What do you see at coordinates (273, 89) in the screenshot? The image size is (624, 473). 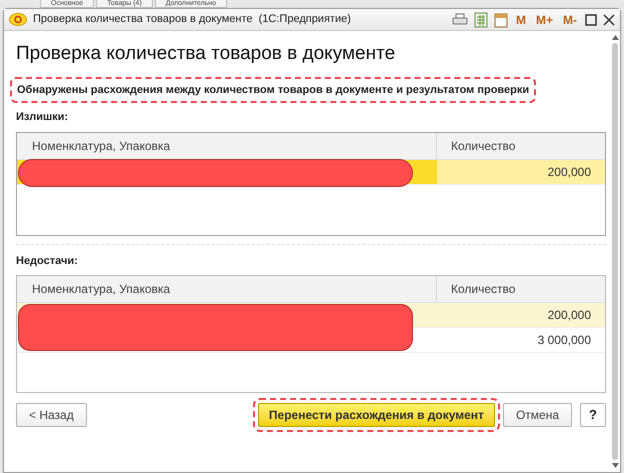 I see `discrepancy-message: Обнаружены расхождения между количеством товаров в документе и результатом проверки` at bounding box center [273, 89].